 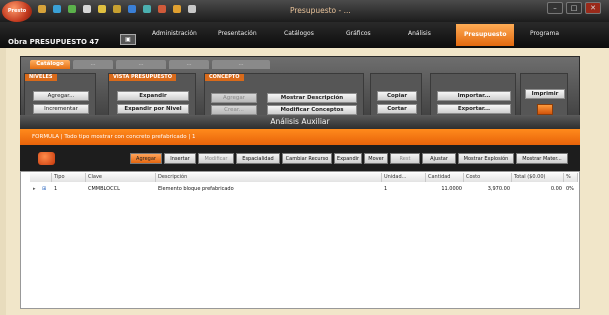 What do you see at coordinates (348, 158) in the screenshot?
I see `expandir-toolbar-button: Expandir` at bounding box center [348, 158].